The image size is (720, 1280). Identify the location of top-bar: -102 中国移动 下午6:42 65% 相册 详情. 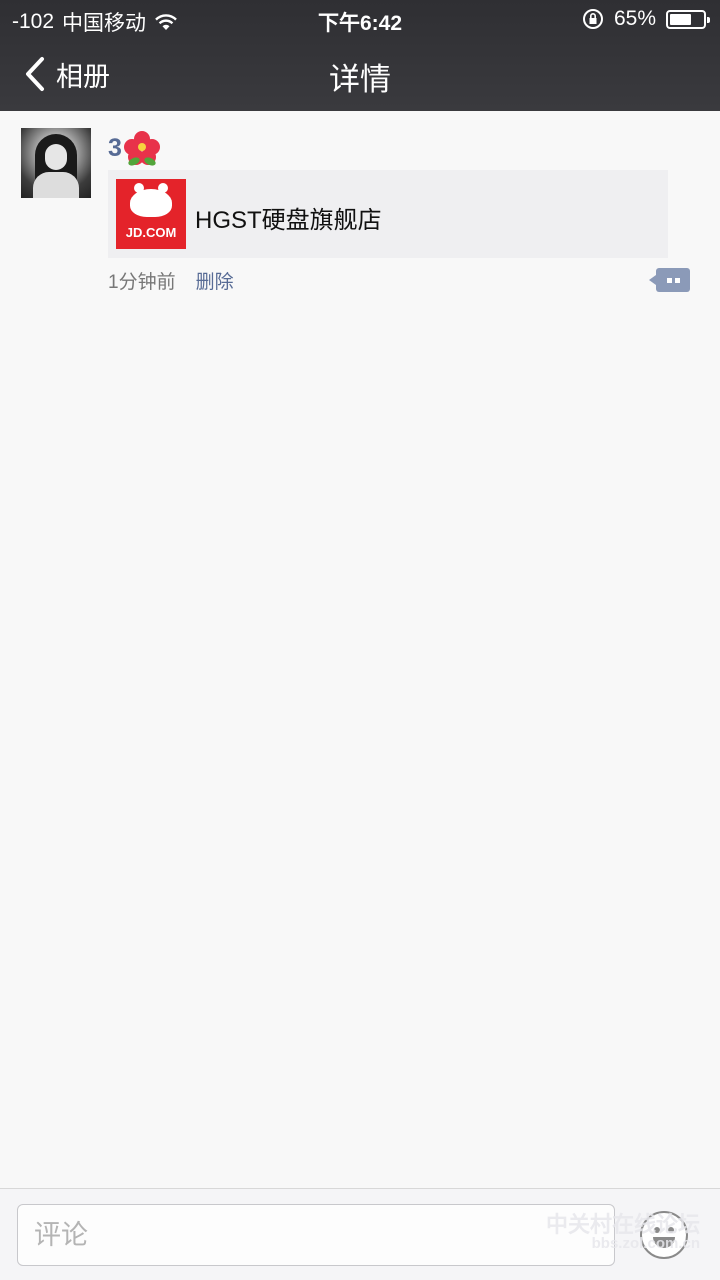
(360, 55).